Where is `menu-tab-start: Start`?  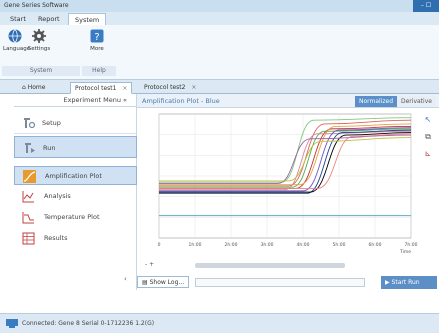
menu-tab-start: Start is located at coordinates (18, 19).